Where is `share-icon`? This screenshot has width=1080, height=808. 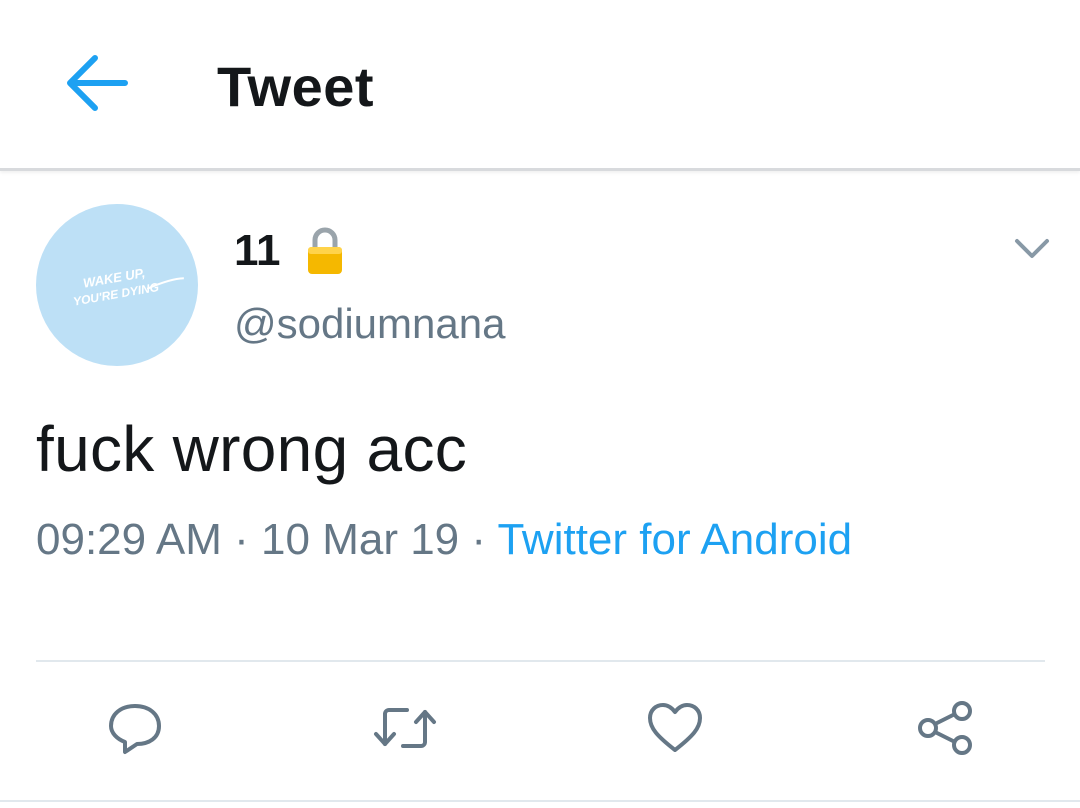
share-icon is located at coordinates (945, 728).